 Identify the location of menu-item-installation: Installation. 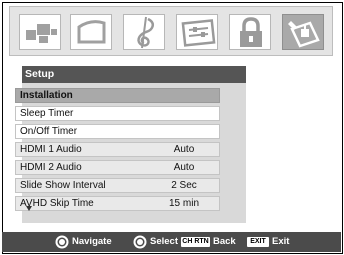
(117, 95).